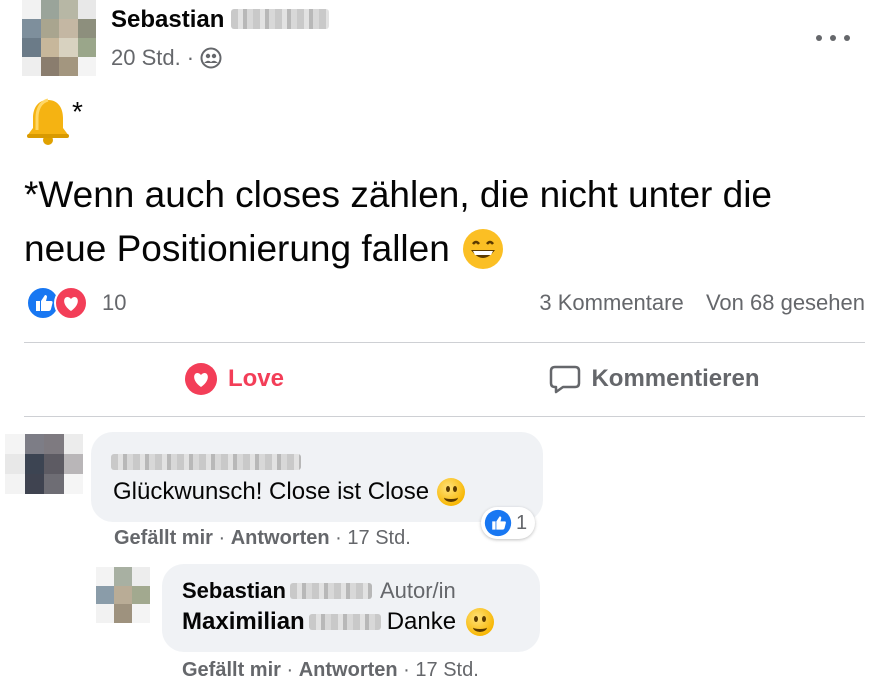 The width and height of the screenshot is (886, 686). I want to click on post-text-line2: neue Positionierung fallen, so click(398, 249).